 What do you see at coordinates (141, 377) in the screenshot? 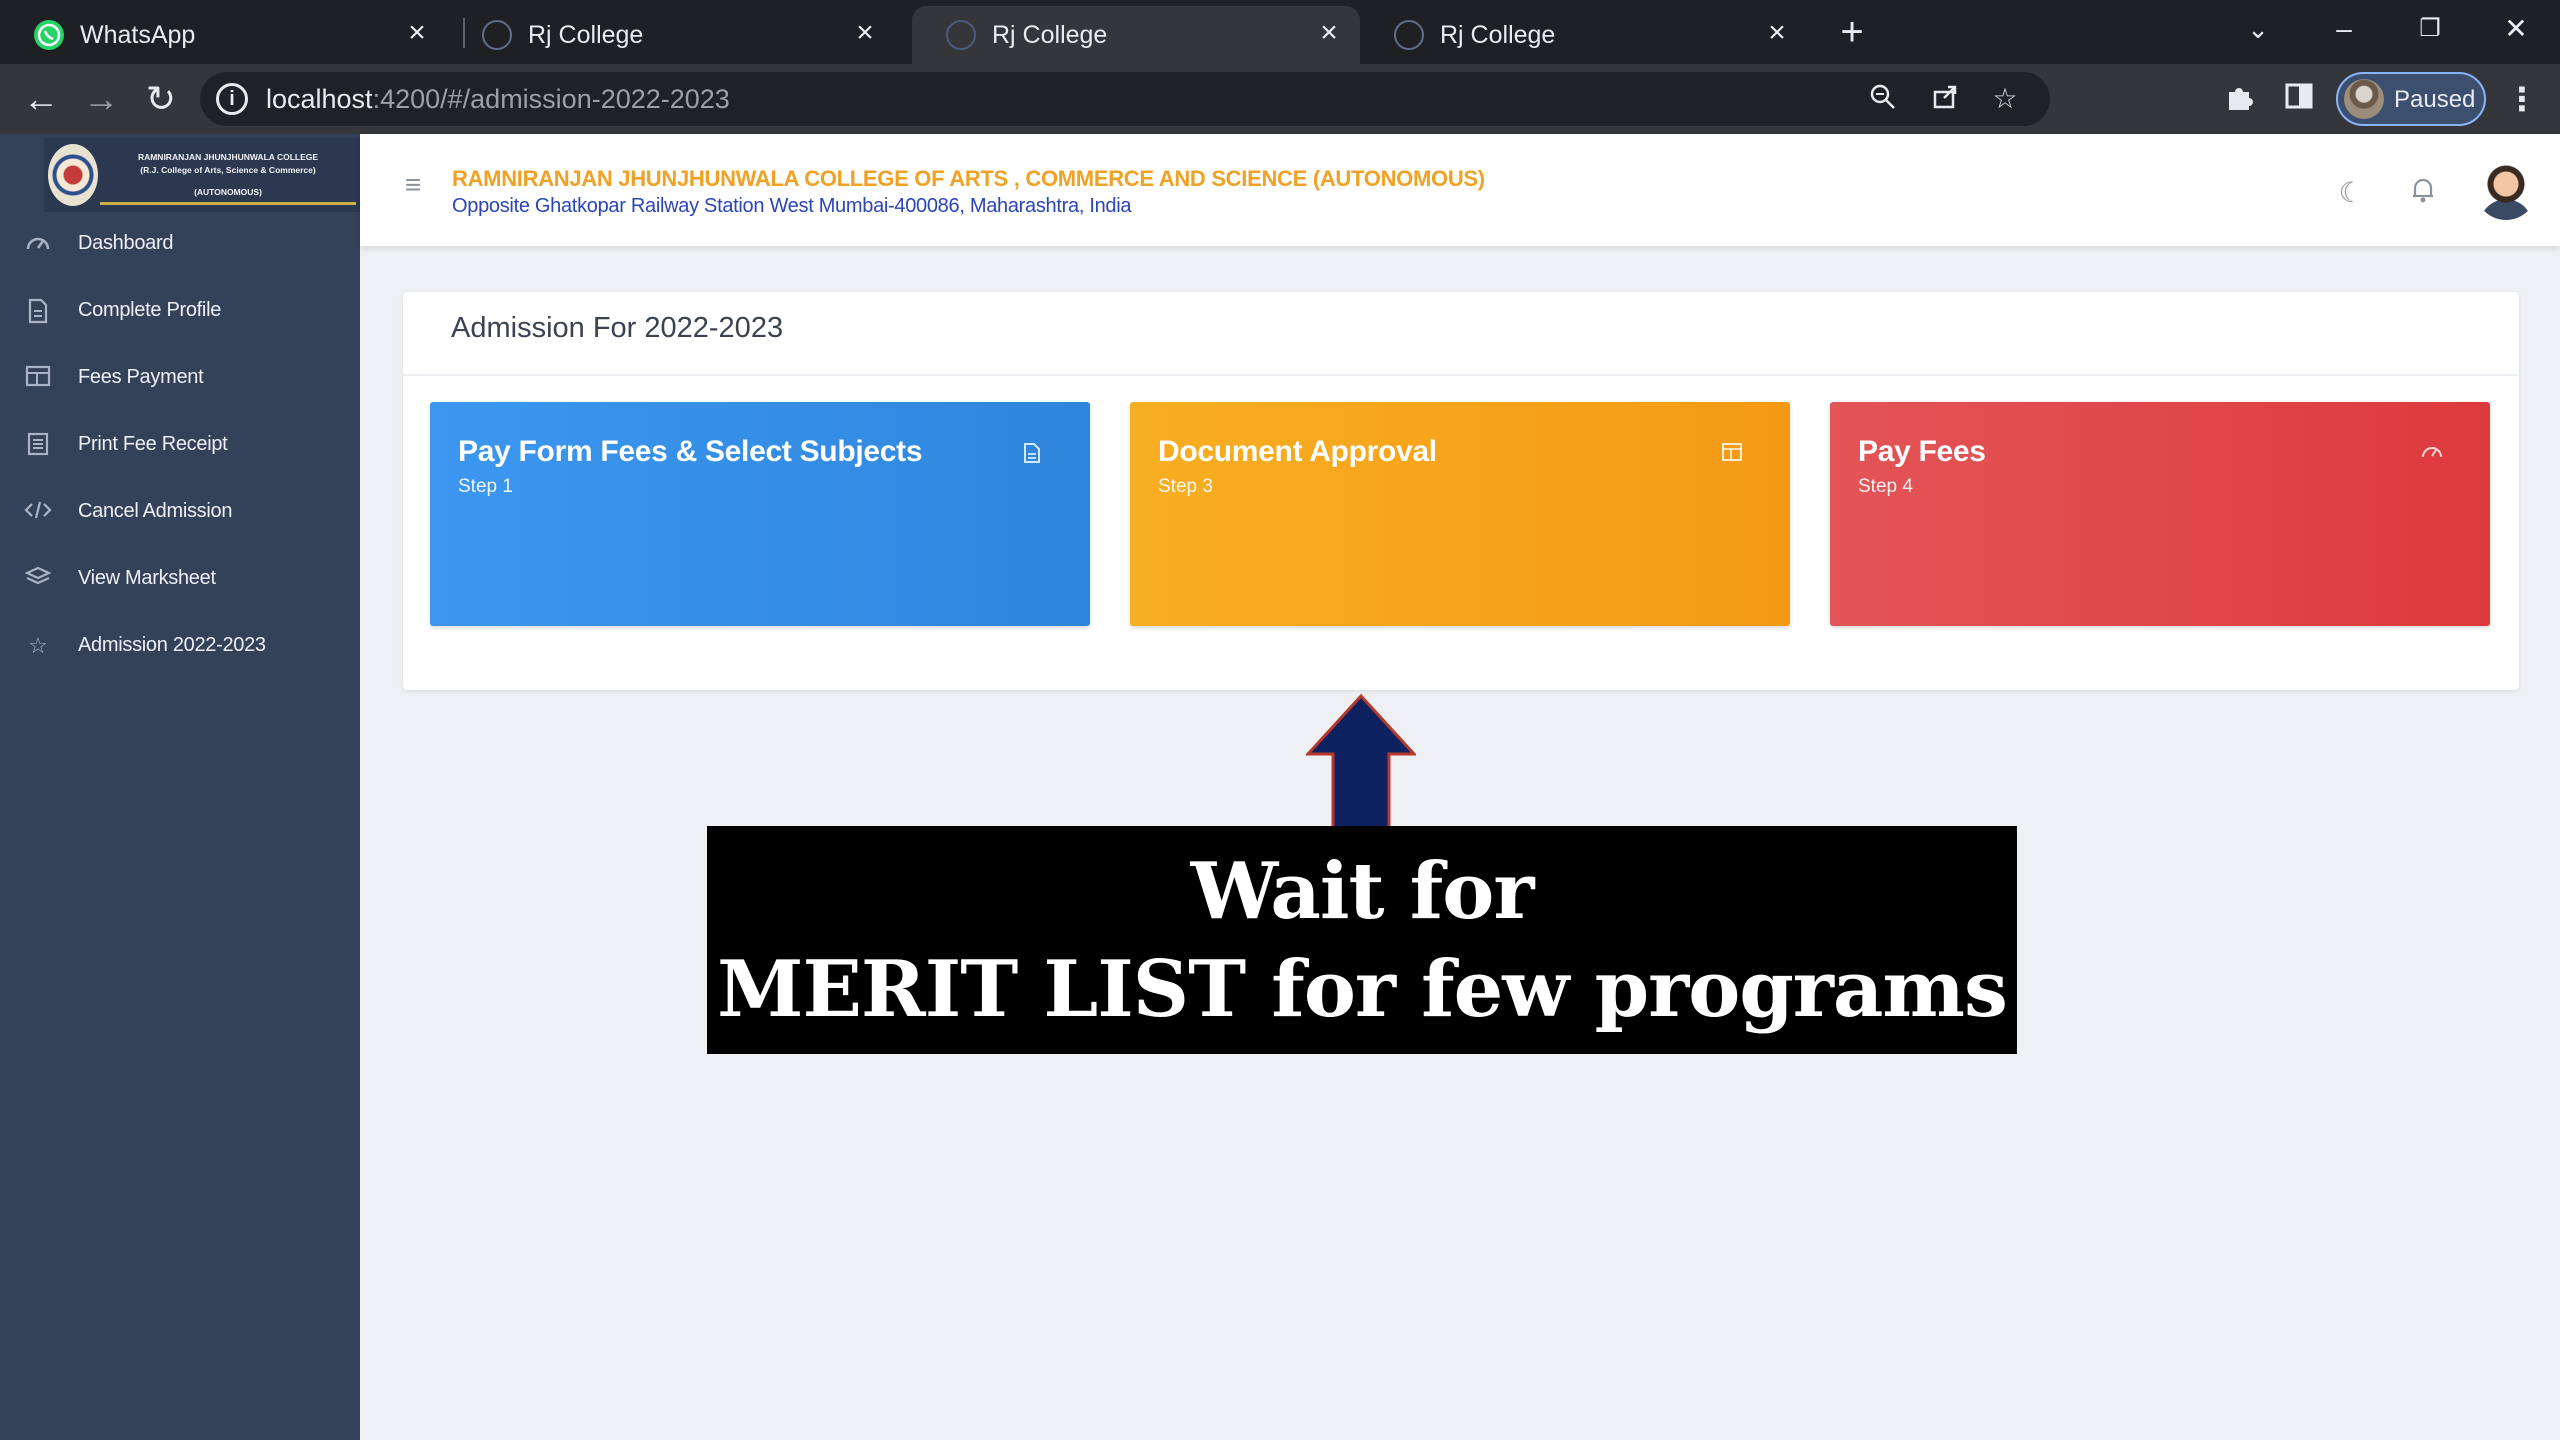
I see `sidebar-item-label: Fees Payment` at bounding box center [141, 377].